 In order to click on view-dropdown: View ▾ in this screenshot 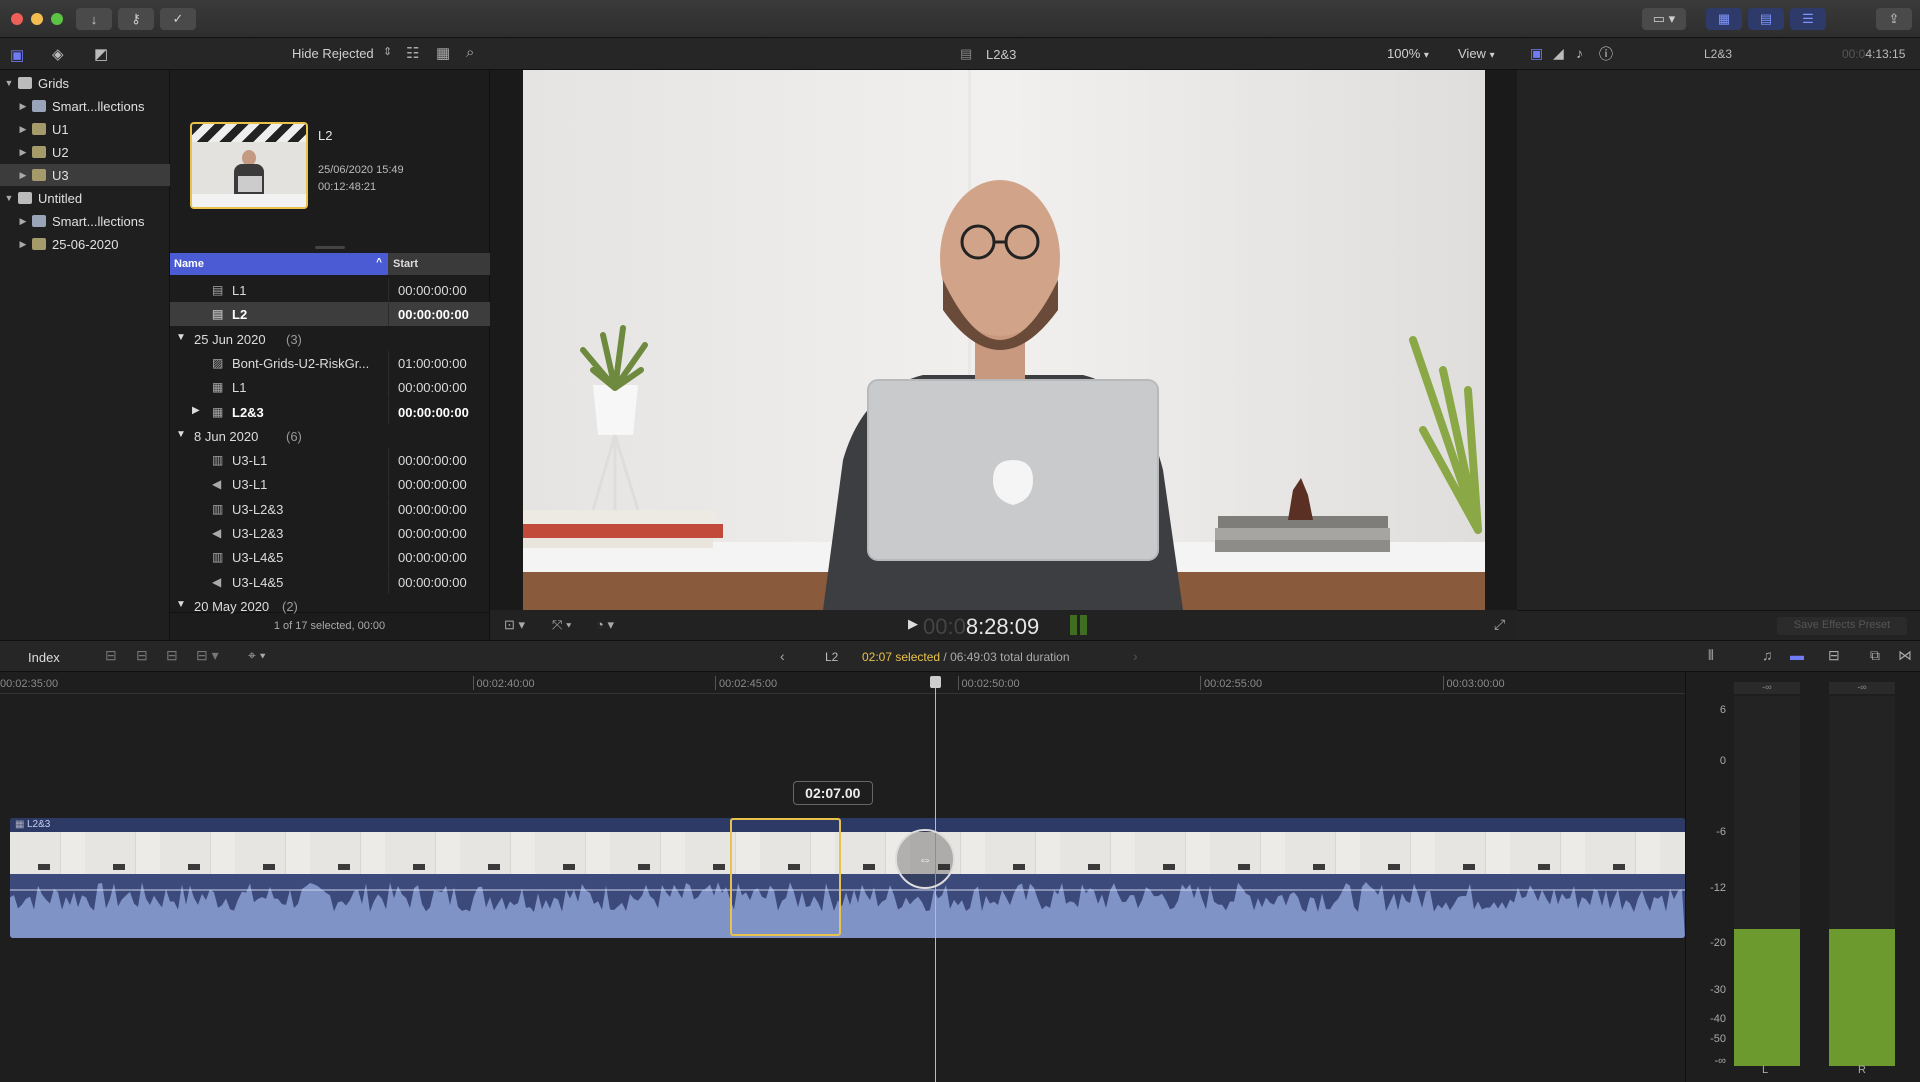, I will do `click(1476, 53)`.